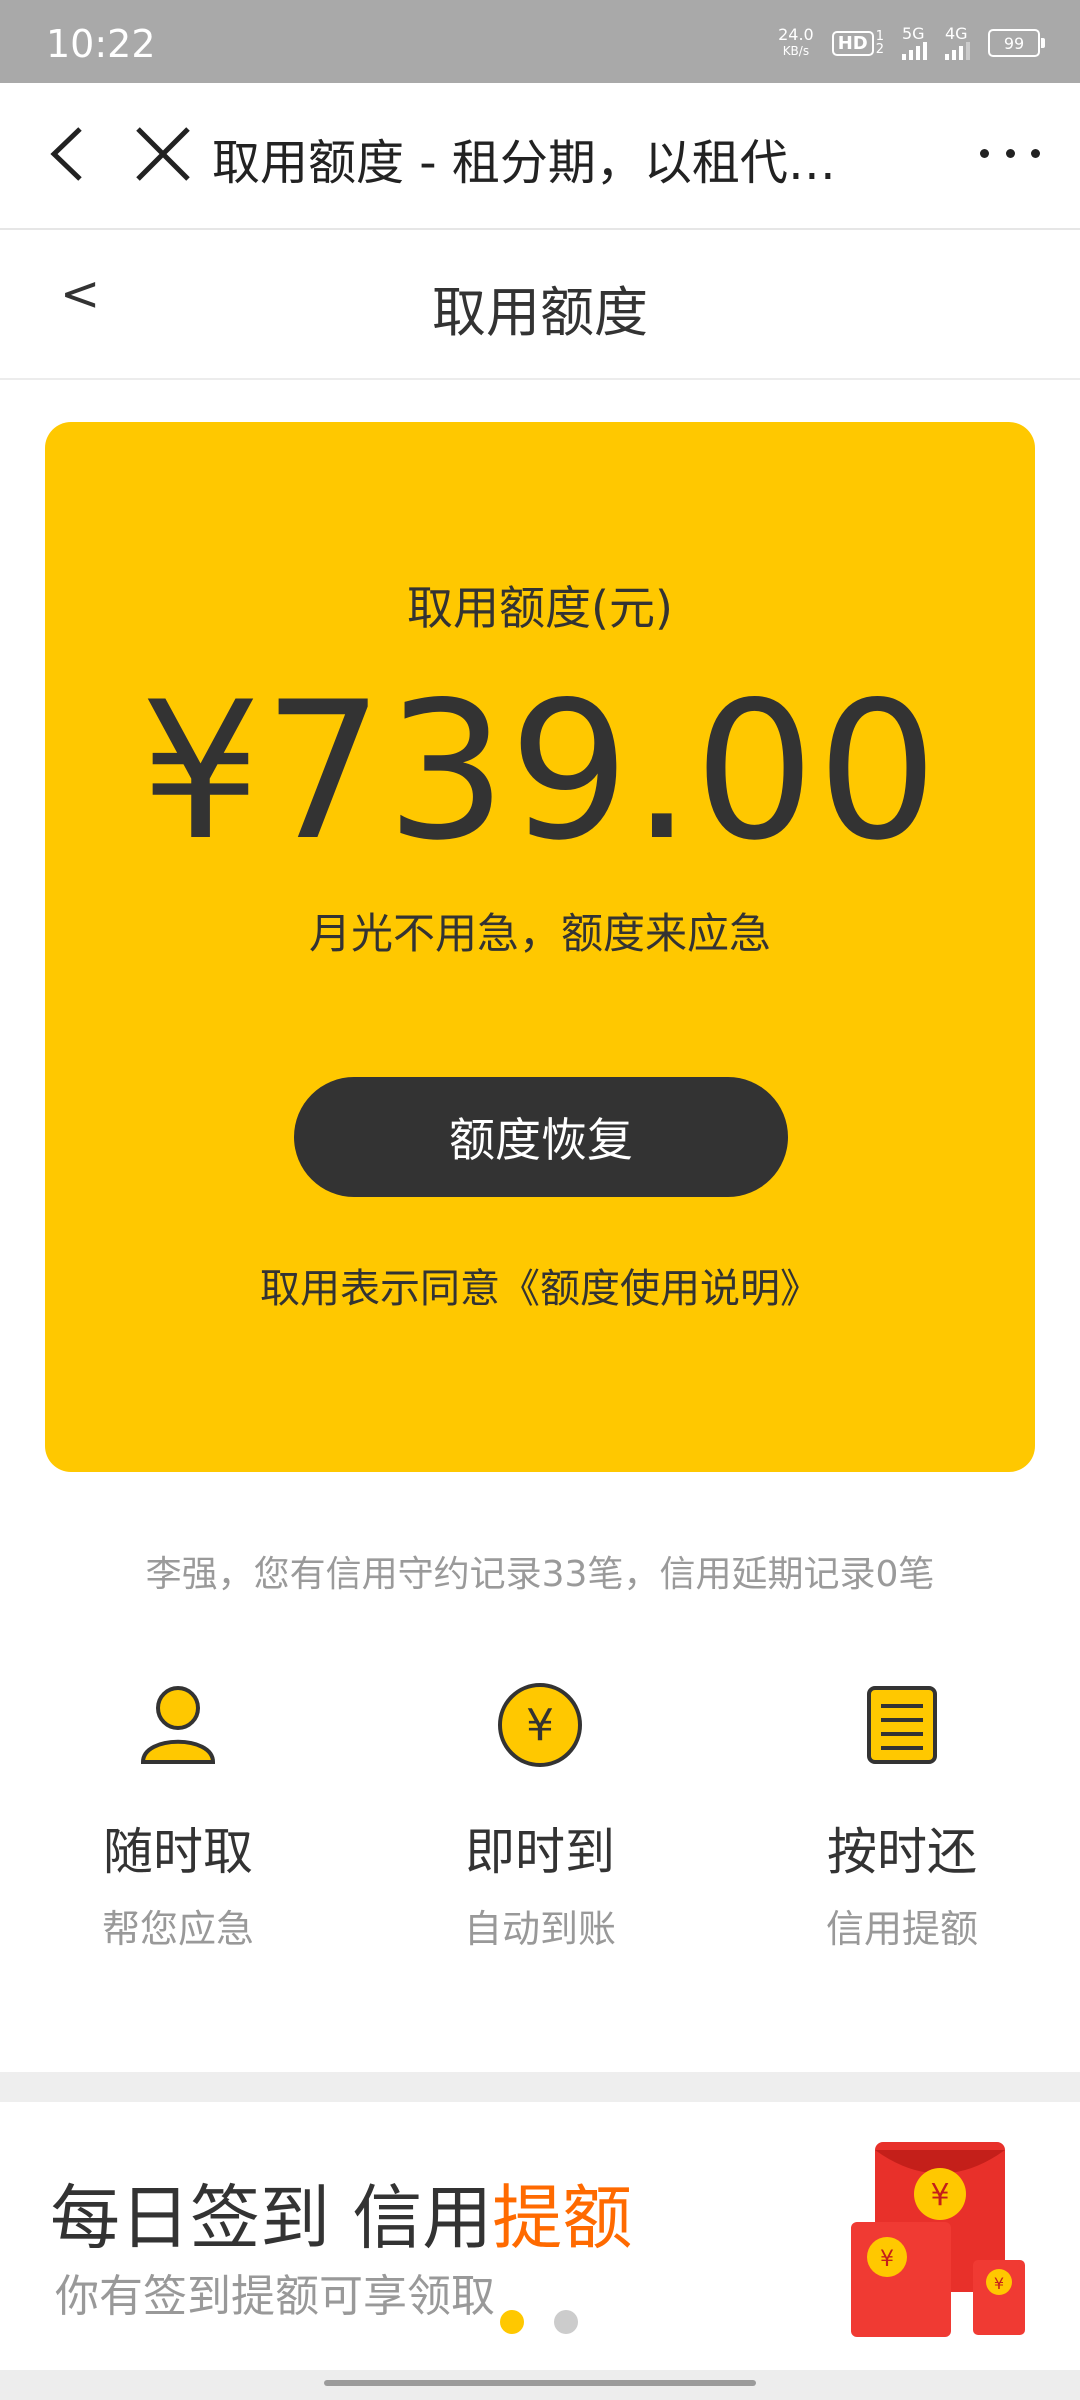  I want to click on credit-record-text: 李强，您有信用守约记录33笔，信用延期记录0笔, so click(540, 1574).